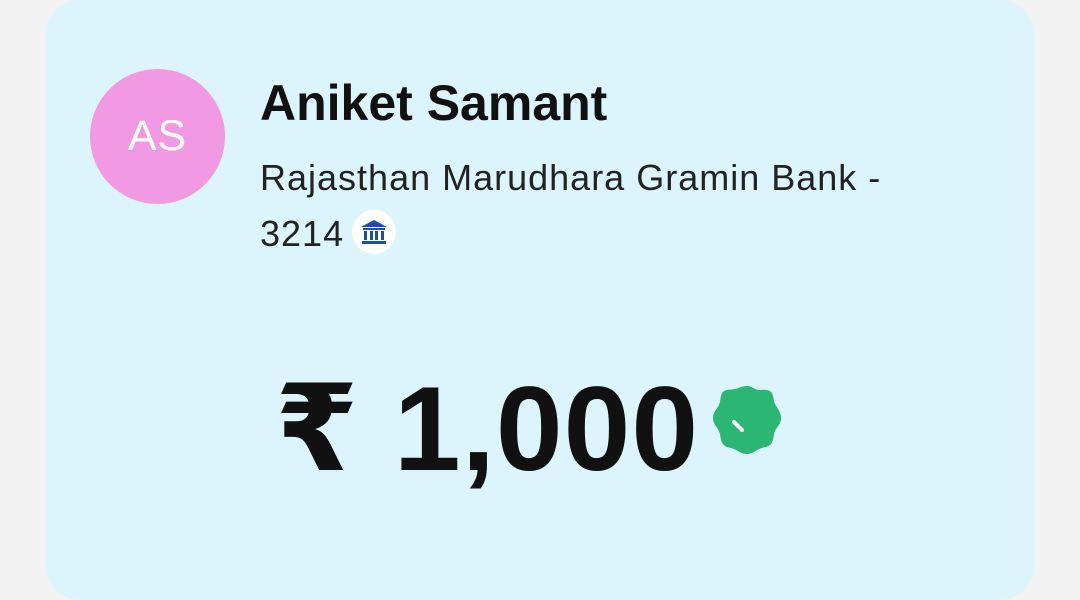  I want to click on avatar: AS, so click(157, 136).